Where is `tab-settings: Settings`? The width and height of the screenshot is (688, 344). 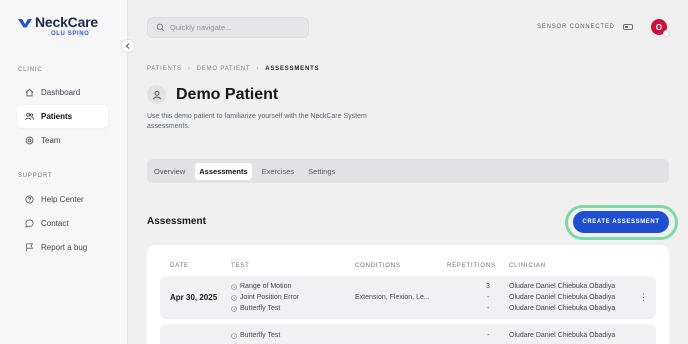 tab-settings: Settings is located at coordinates (321, 171).